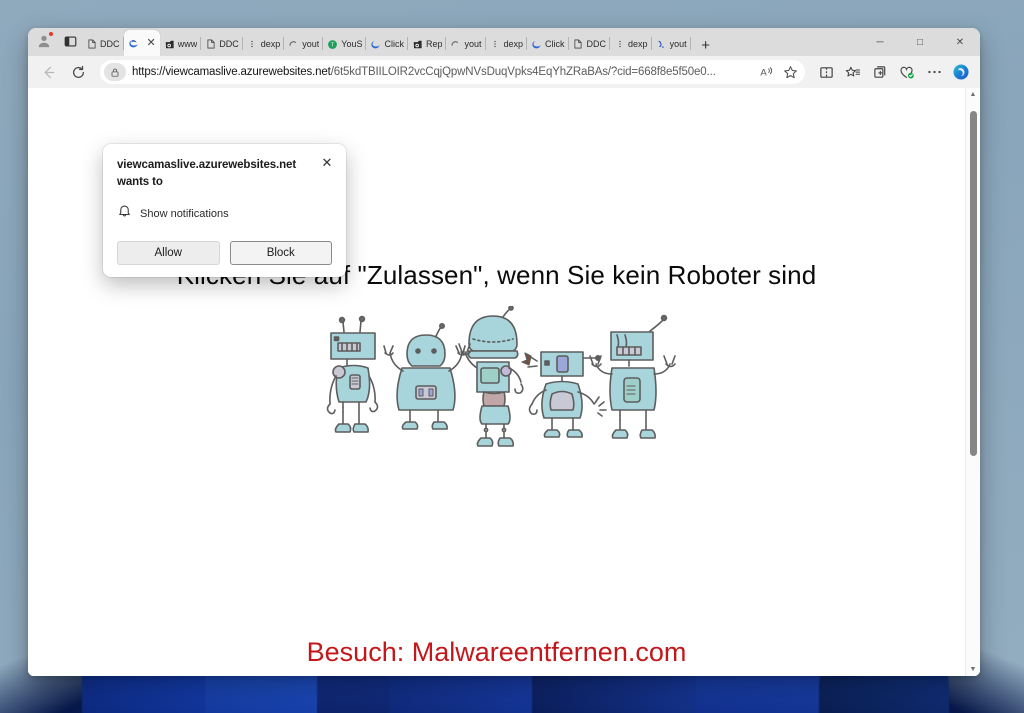  What do you see at coordinates (141, 43) in the screenshot?
I see `browser-tab-active: ✕` at bounding box center [141, 43].